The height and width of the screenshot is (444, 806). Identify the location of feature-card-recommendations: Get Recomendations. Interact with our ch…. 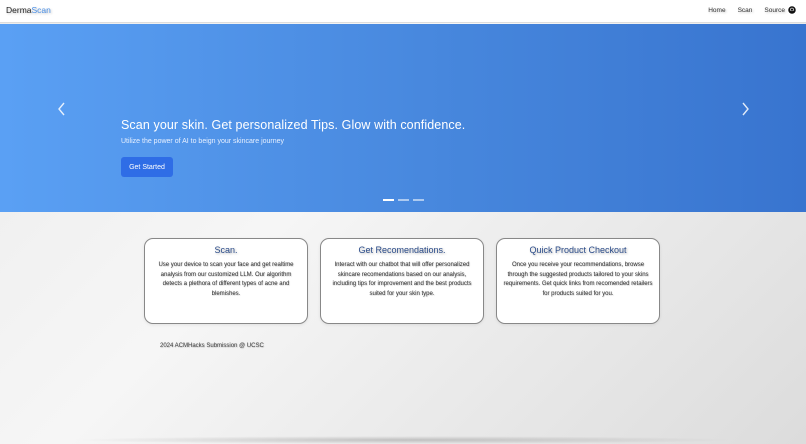
(402, 281).